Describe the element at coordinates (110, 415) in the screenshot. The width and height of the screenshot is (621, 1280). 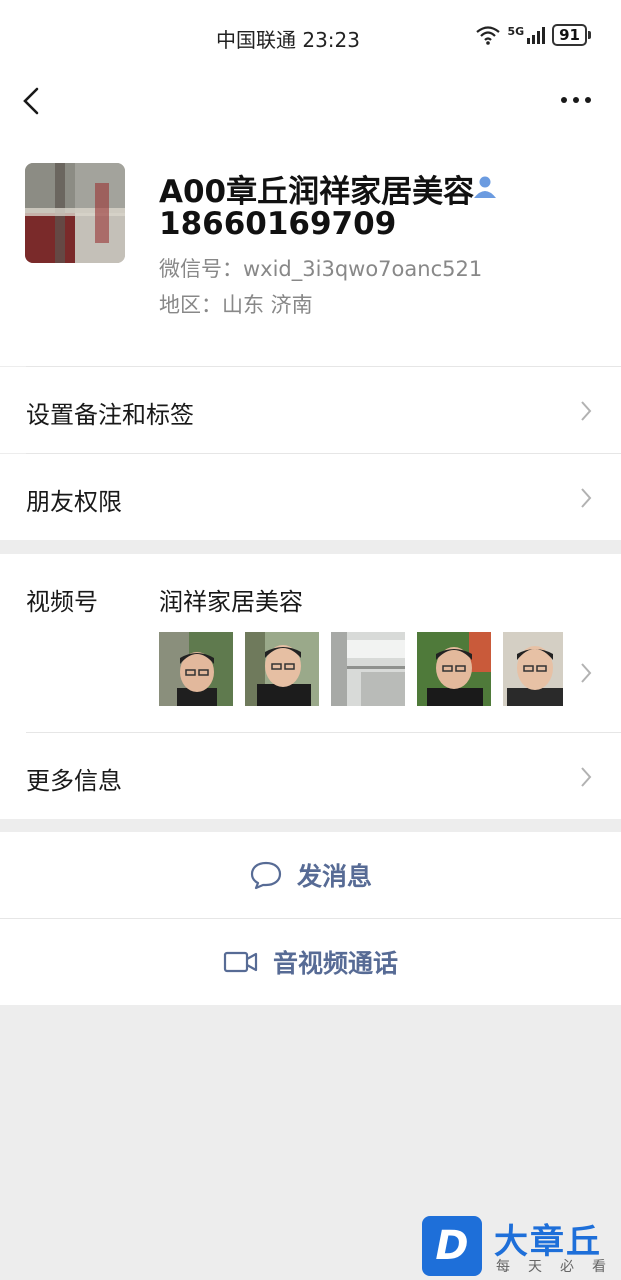
I see `remarks-tags-label: 设置备注和标签` at that location.